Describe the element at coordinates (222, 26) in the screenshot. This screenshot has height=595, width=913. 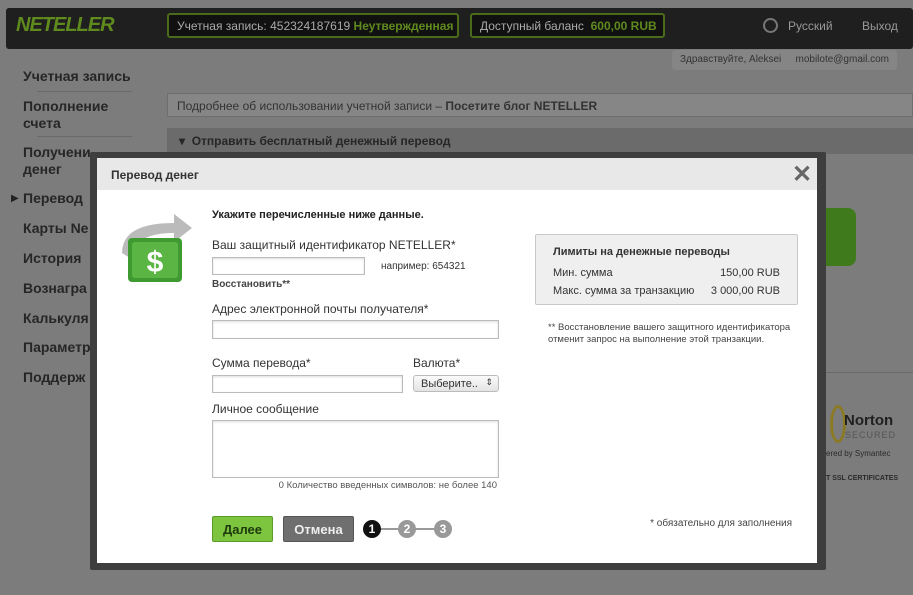
I see `account-label: Учетная запись:` at that location.